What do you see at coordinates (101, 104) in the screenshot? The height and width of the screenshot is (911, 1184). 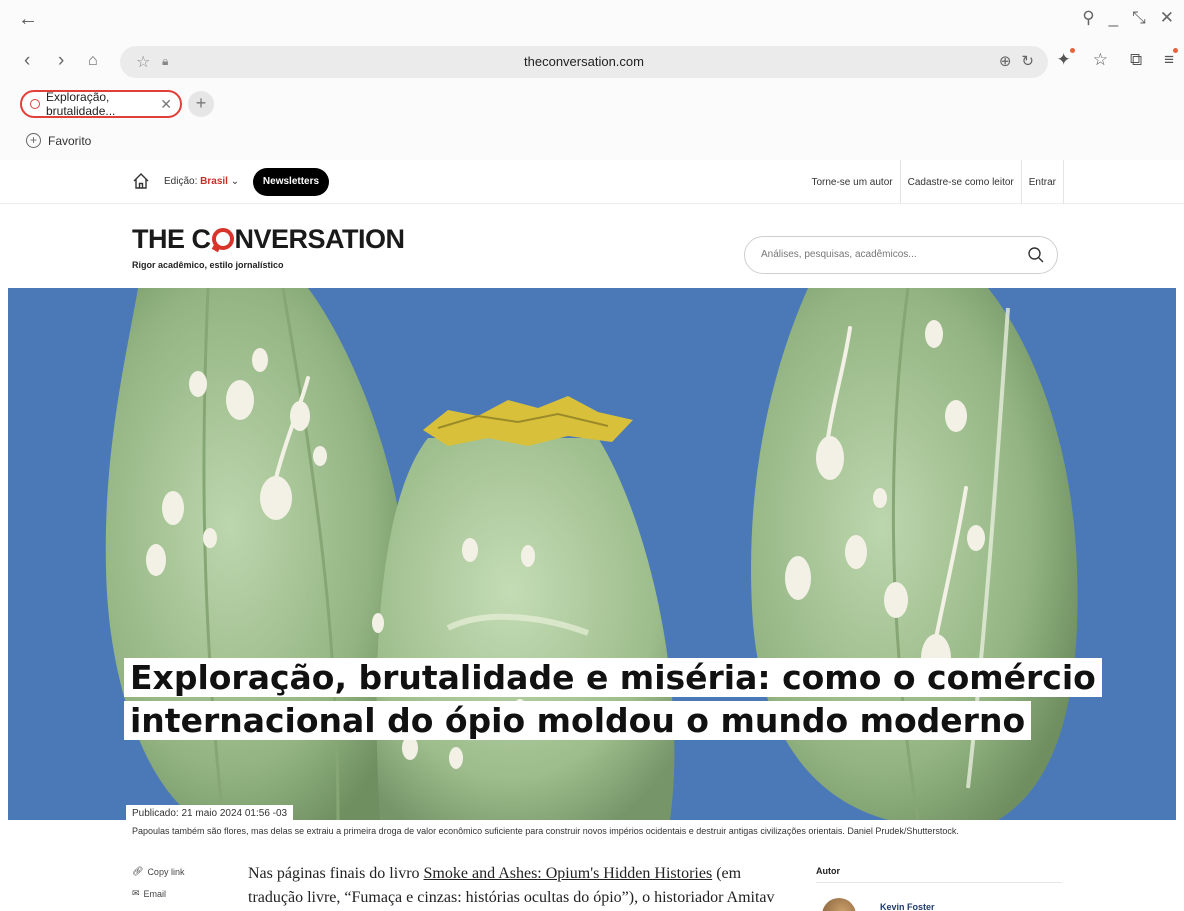 I see `tab-active: Exploração, brutalidade... ✕` at bounding box center [101, 104].